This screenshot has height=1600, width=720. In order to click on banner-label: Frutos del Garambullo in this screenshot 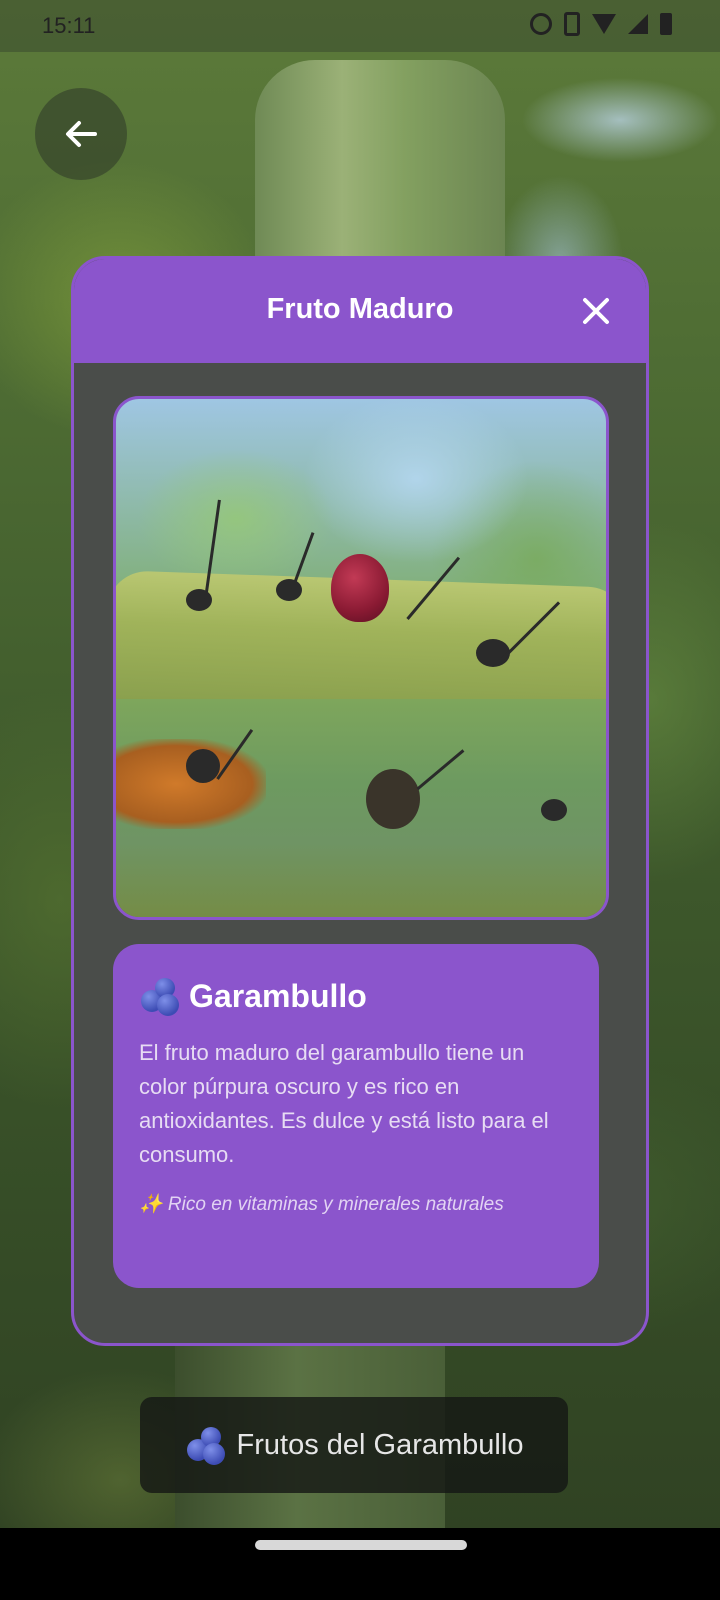, I will do `click(380, 1444)`.